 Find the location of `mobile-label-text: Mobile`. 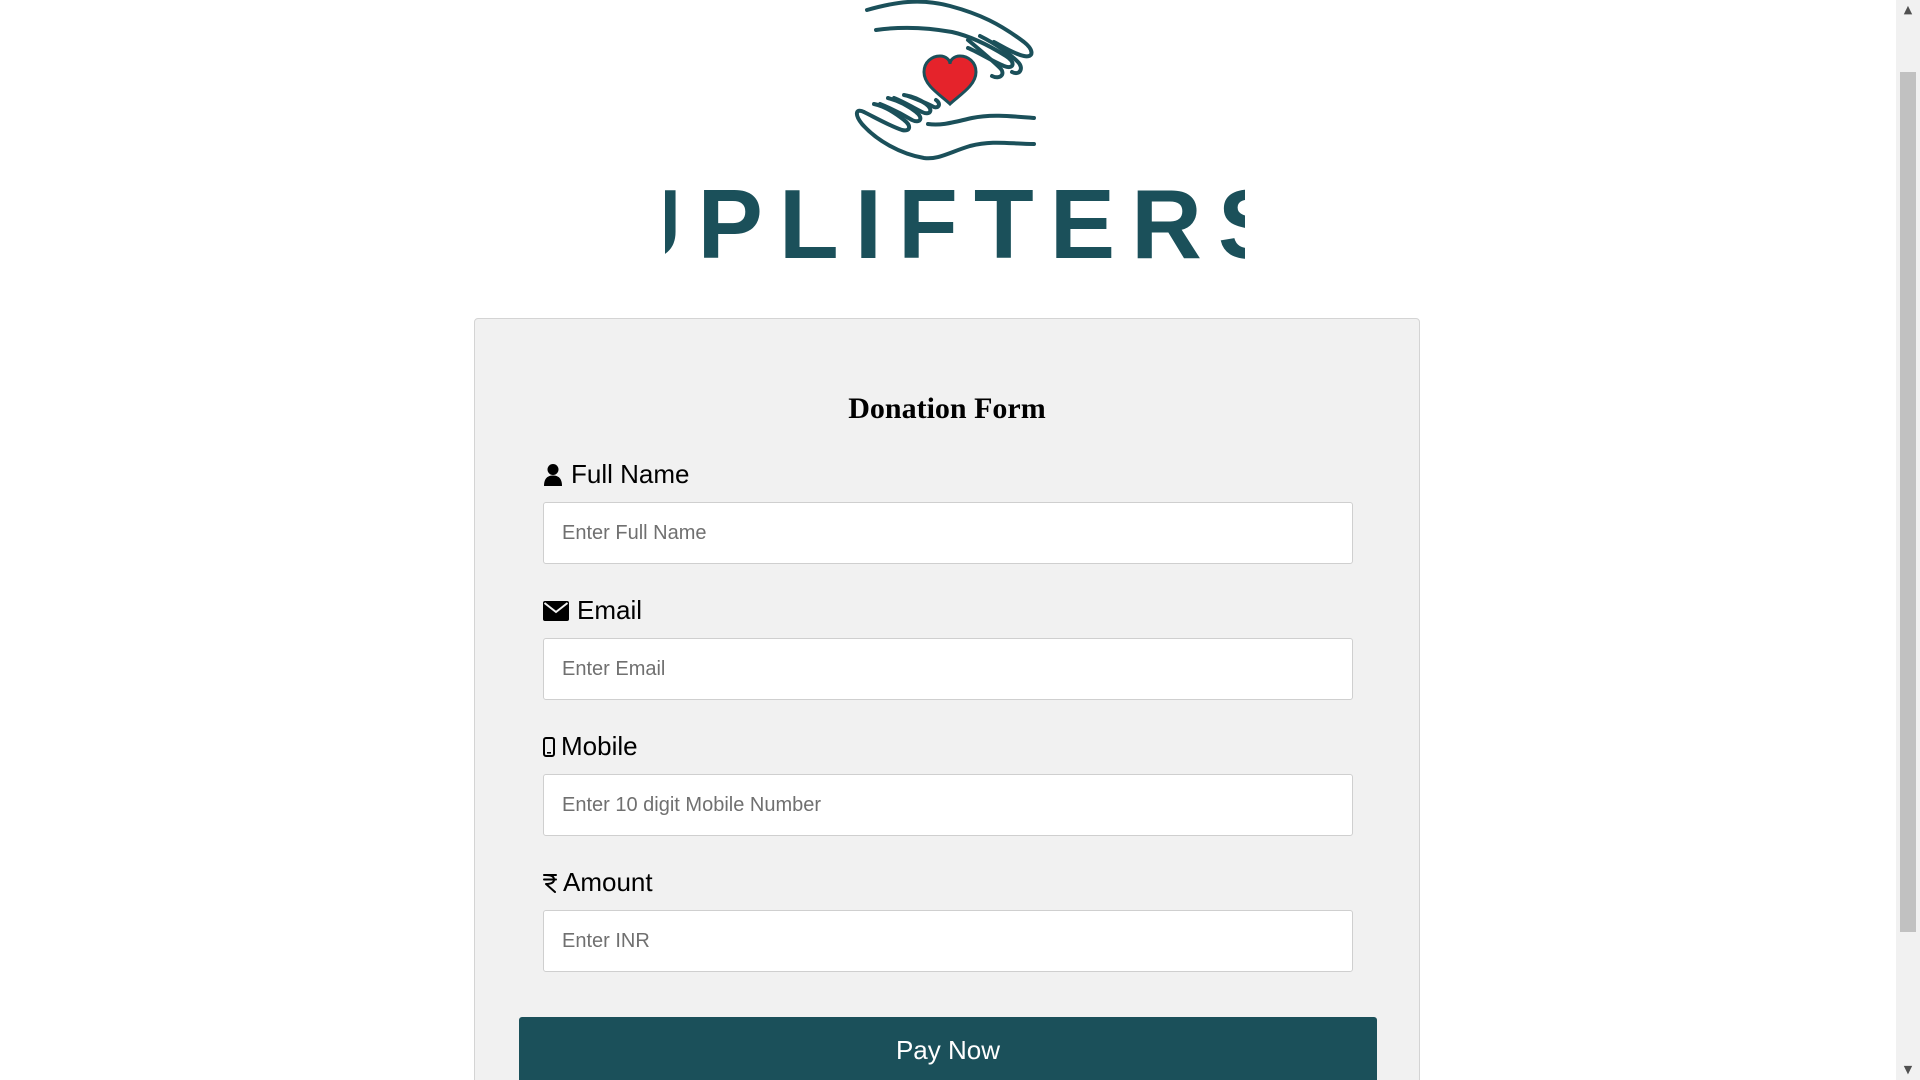

mobile-label-text: Mobile is located at coordinates (599, 746).